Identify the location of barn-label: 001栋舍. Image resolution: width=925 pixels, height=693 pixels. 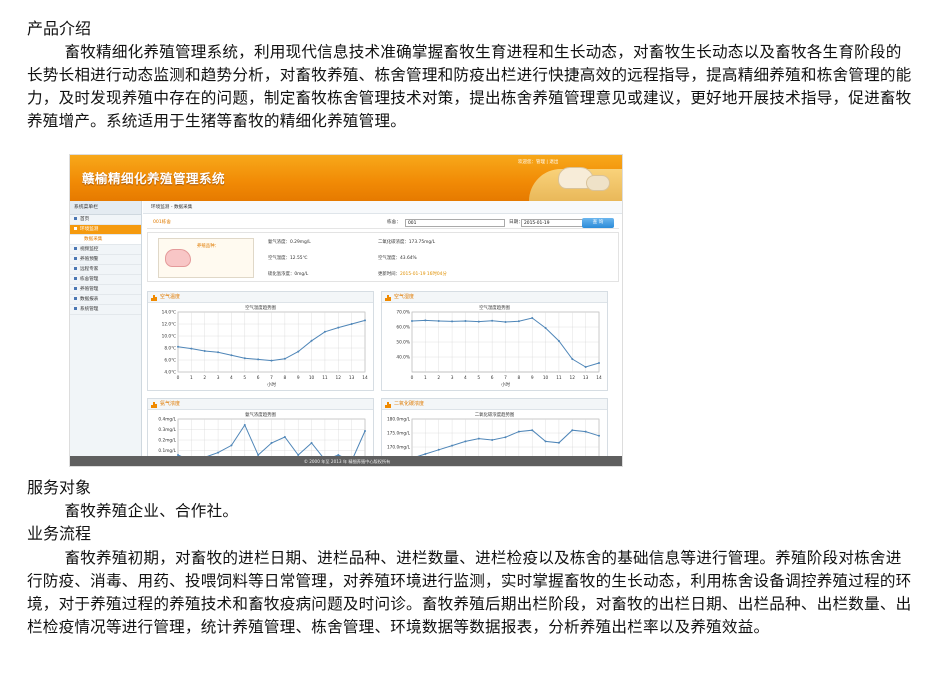
(162, 222).